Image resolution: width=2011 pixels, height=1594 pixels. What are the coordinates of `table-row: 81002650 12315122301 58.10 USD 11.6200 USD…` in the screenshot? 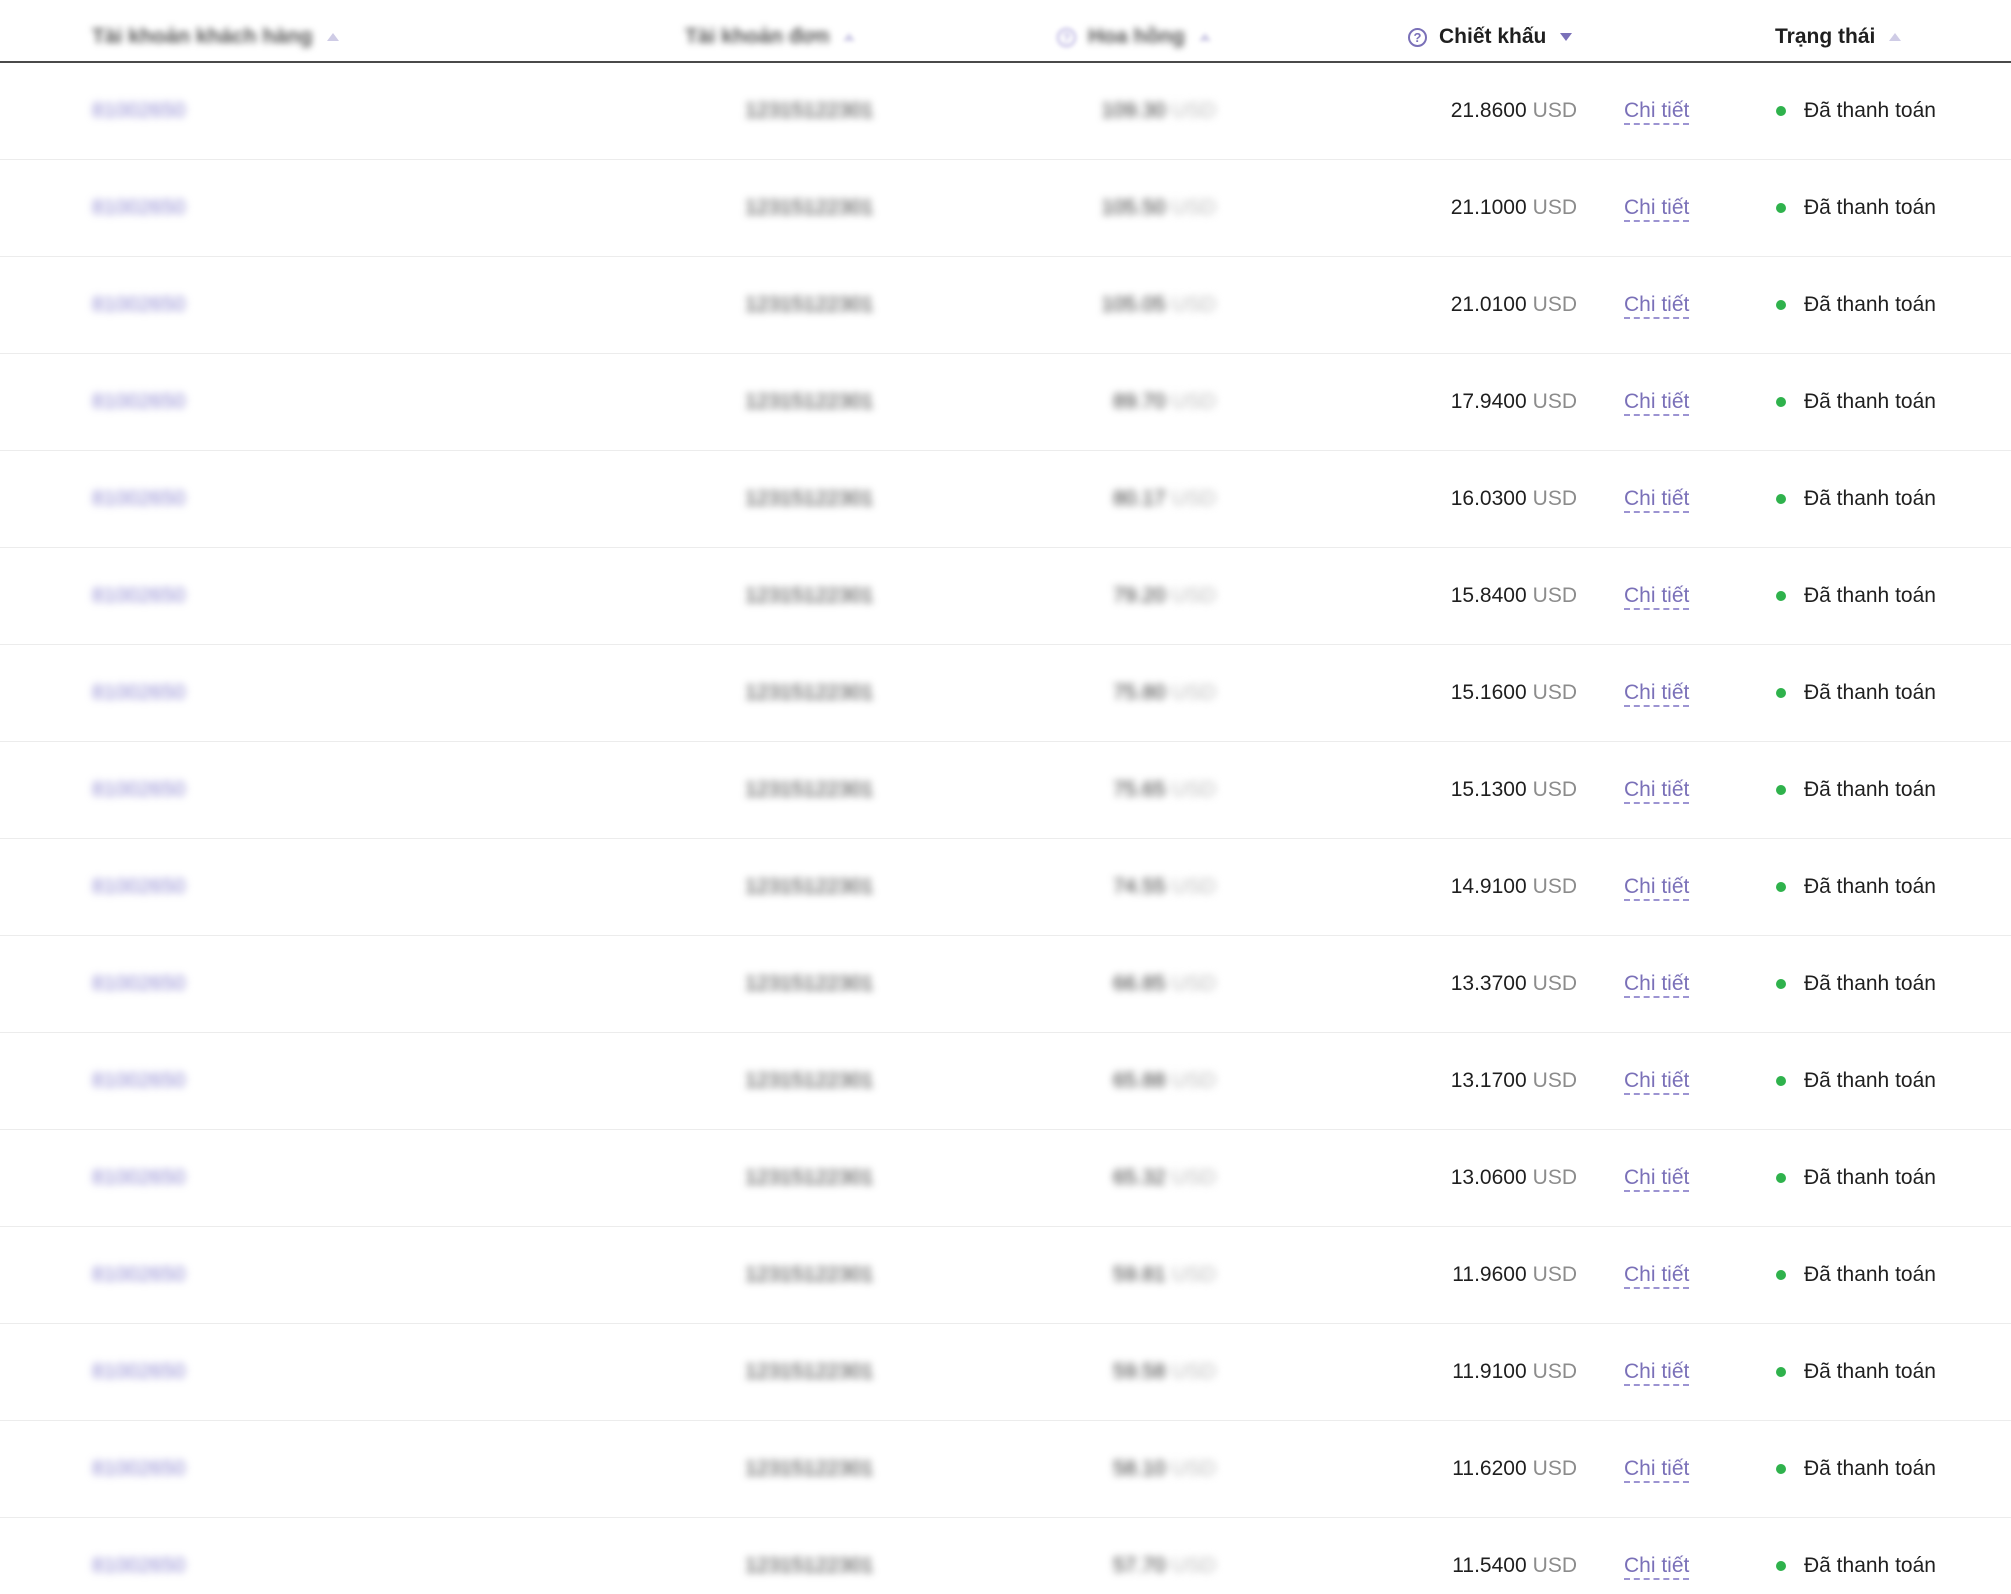 It's located at (1005, 1469).